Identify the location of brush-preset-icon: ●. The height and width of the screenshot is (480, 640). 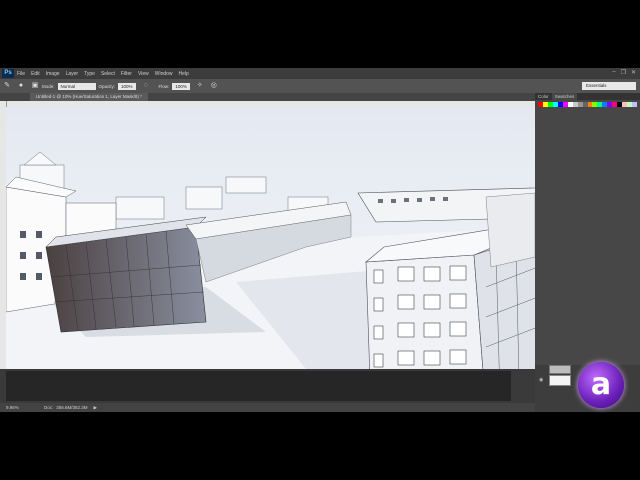
(21, 86).